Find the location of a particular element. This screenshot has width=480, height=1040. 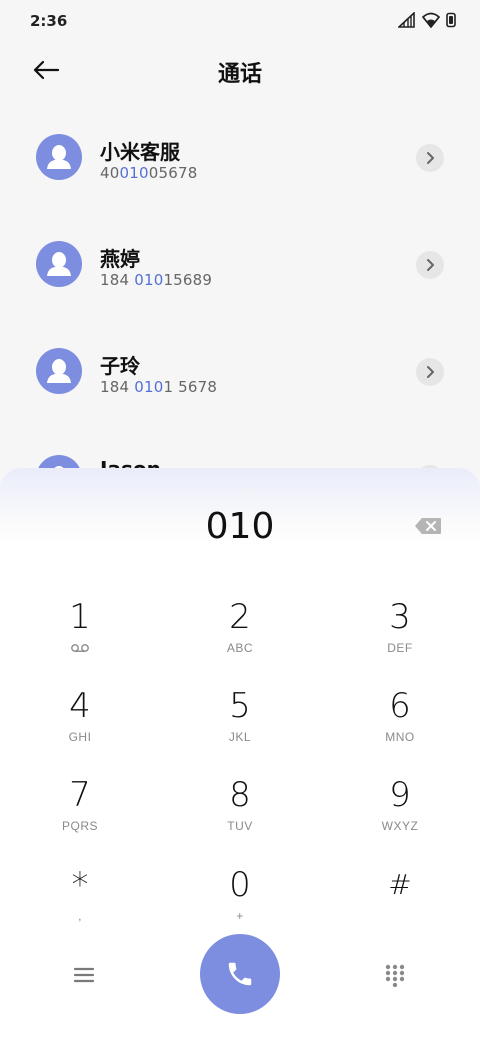

key-digit: 3 is located at coordinates (400, 617).